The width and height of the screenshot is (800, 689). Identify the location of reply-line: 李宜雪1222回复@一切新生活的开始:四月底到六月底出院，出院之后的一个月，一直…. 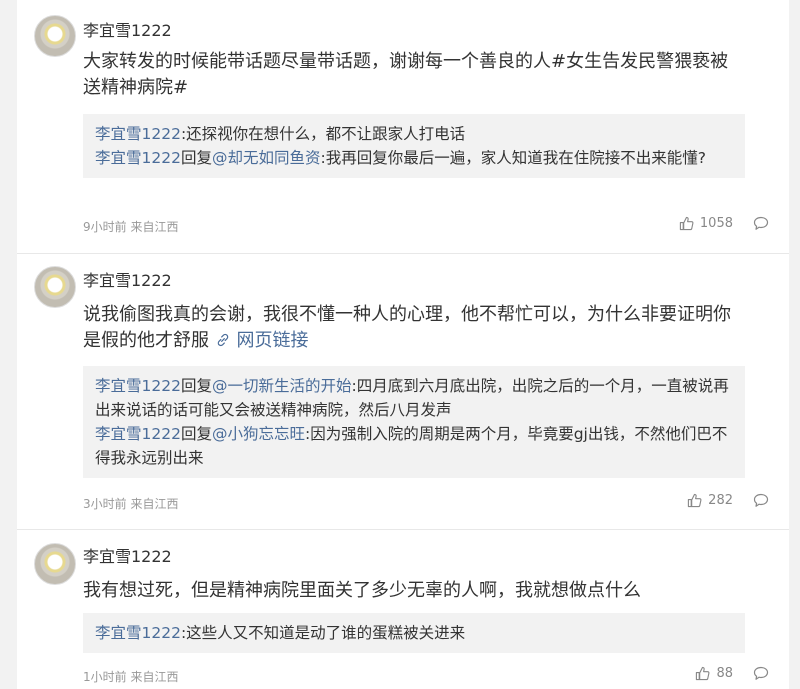
(414, 398).